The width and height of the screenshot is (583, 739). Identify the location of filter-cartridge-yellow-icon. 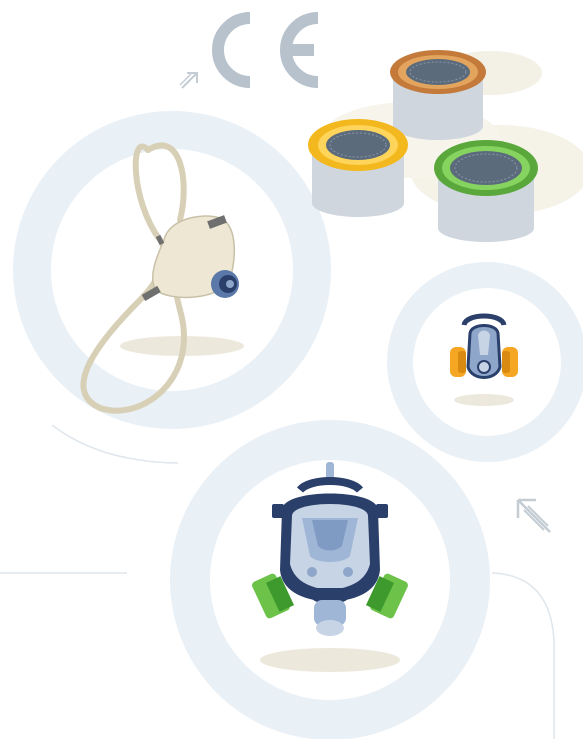
(358, 168).